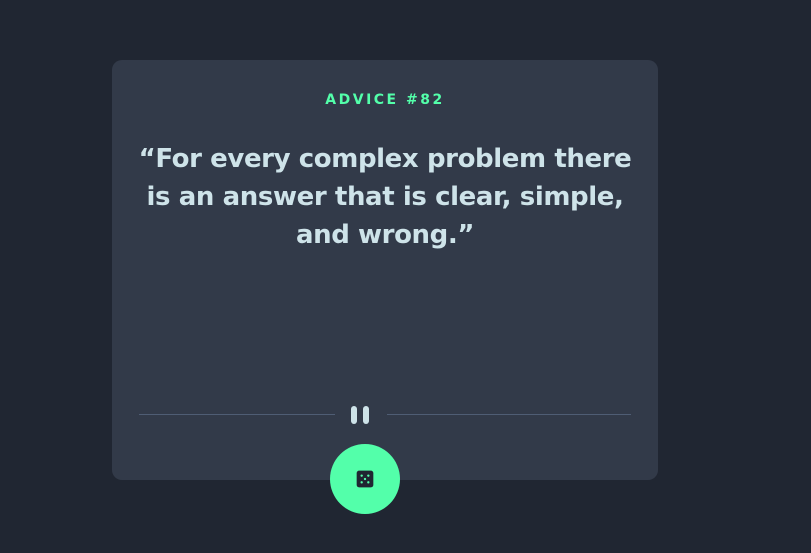 The width and height of the screenshot is (811, 553). What do you see at coordinates (360, 415) in the screenshot?
I see `pause-icon` at bounding box center [360, 415].